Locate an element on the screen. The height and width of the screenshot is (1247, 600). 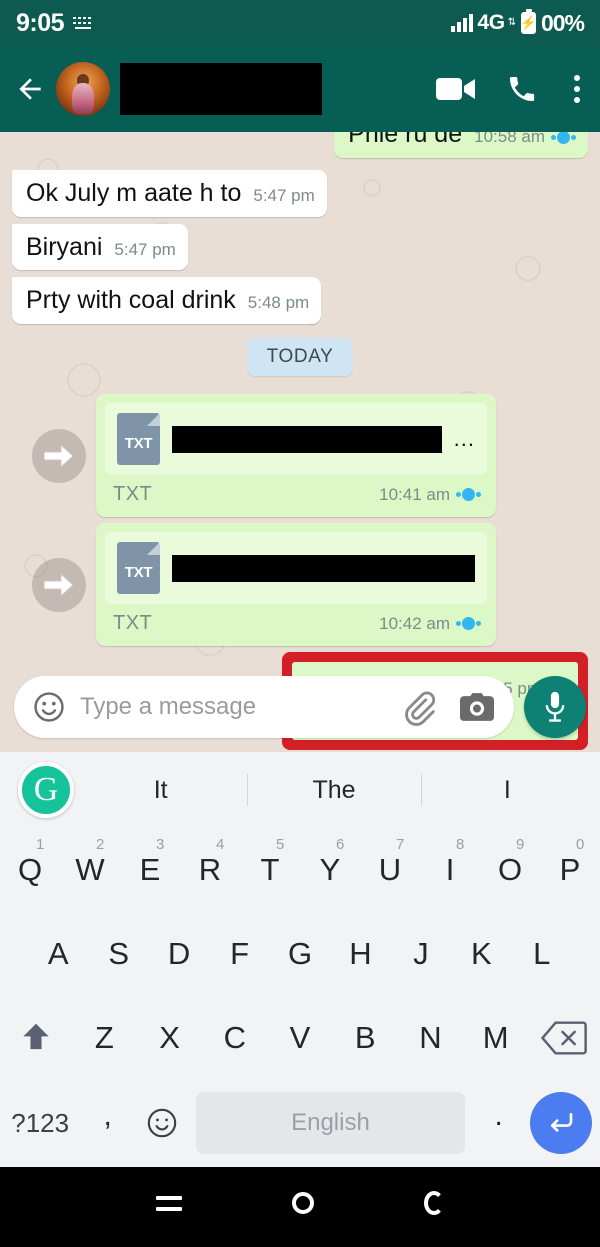
key-n: N is located at coordinates (430, 1038).